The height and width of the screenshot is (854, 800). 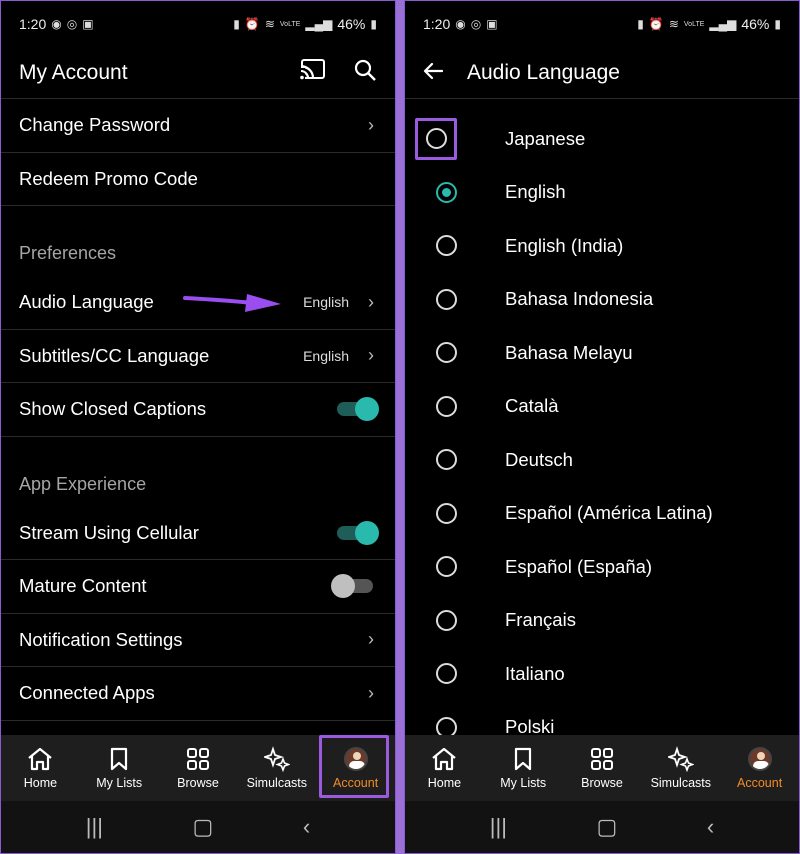 What do you see at coordinates (198, 126) in the screenshot?
I see `change-password-row: Change Password ›` at bounding box center [198, 126].